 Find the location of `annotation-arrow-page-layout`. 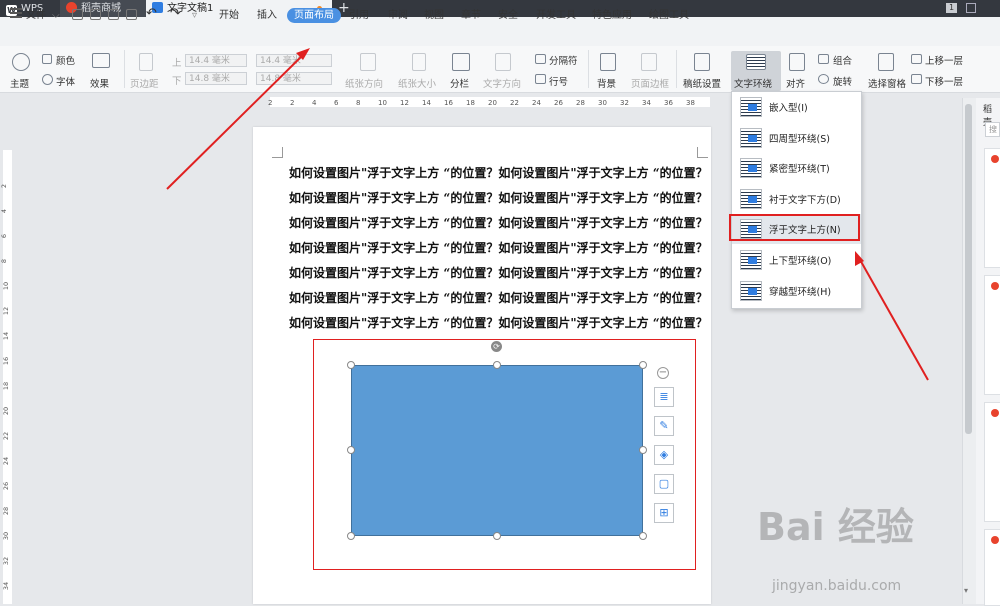

annotation-arrow-page-layout is located at coordinates (236, 121).